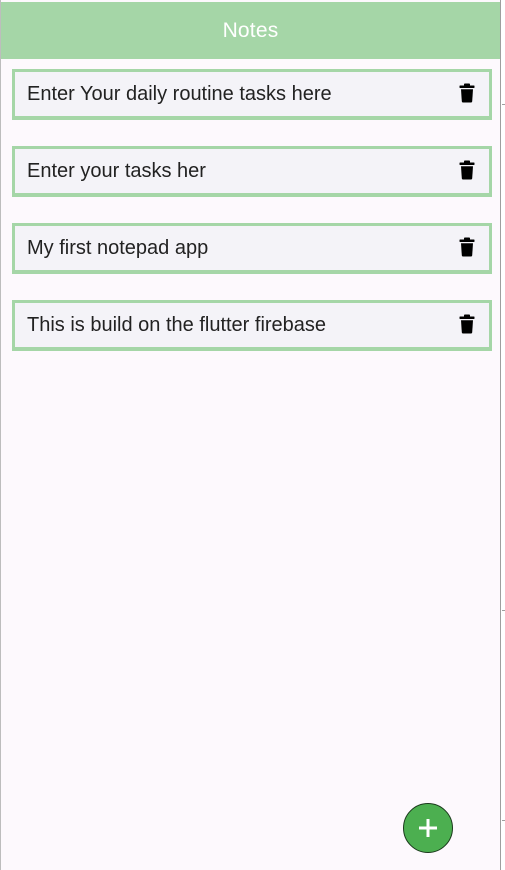  What do you see at coordinates (252, 248) in the screenshot?
I see `note-item: My first notepad app` at bounding box center [252, 248].